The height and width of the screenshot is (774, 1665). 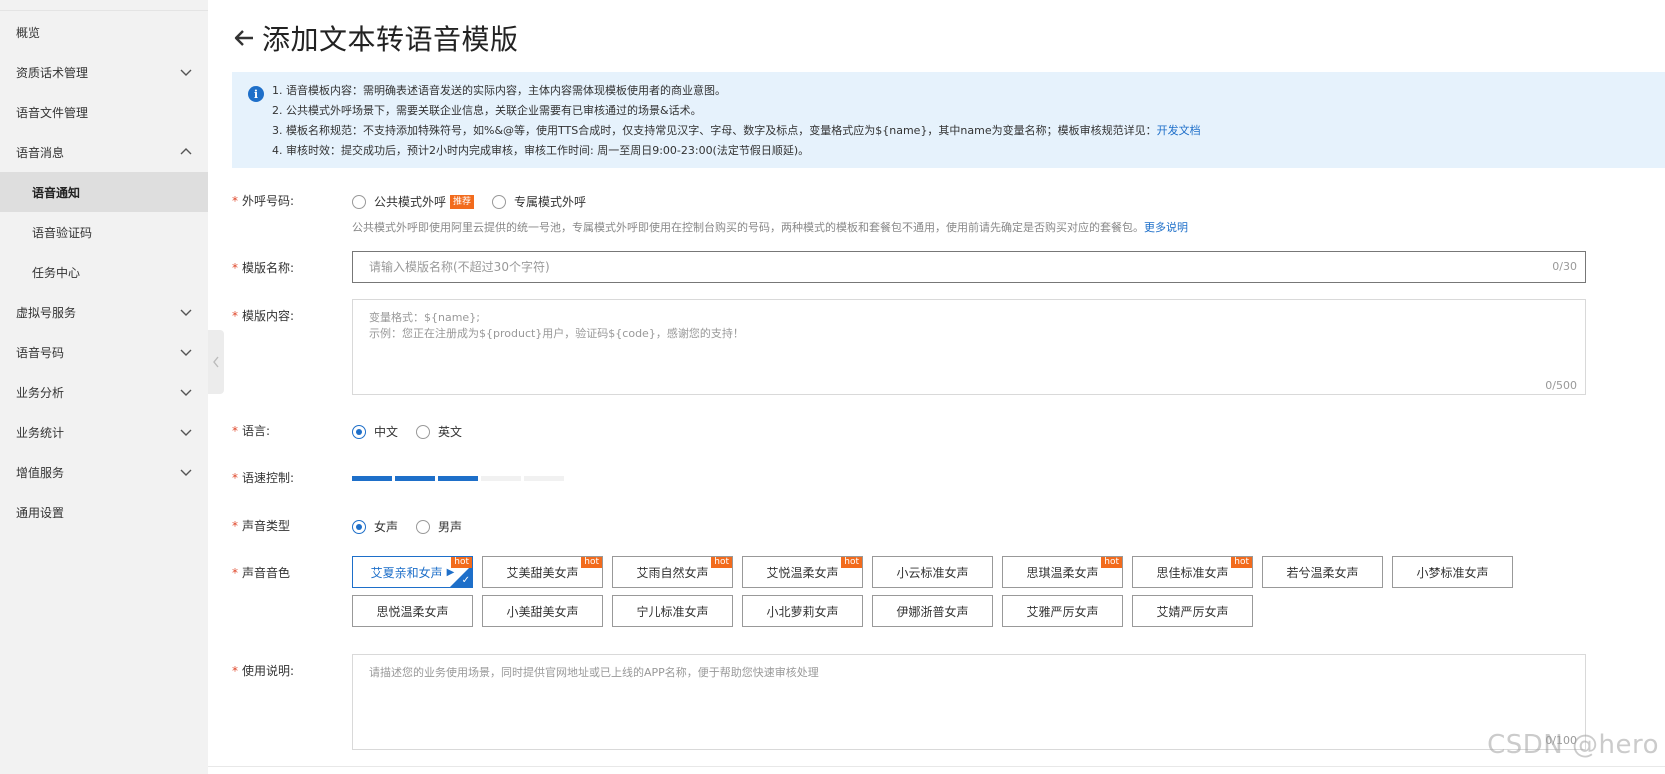 What do you see at coordinates (186, 151) in the screenshot?
I see `chevron-up-icon` at bounding box center [186, 151].